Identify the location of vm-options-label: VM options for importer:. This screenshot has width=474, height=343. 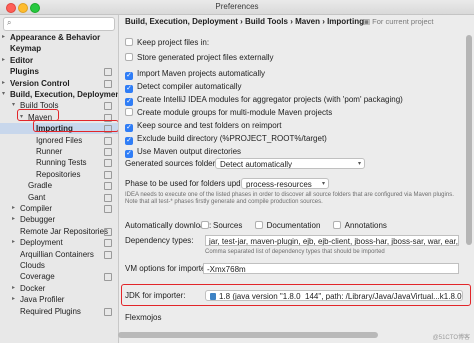
(168, 268).